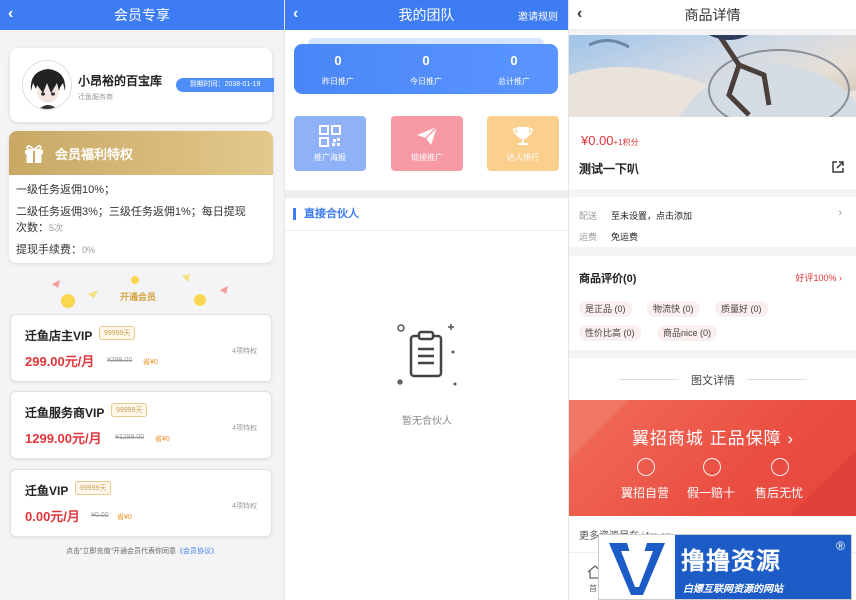  What do you see at coordinates (731, 561) in the screenshot?
I see `watermark-title: 撸撸资源` at bounding box center [731, 561].